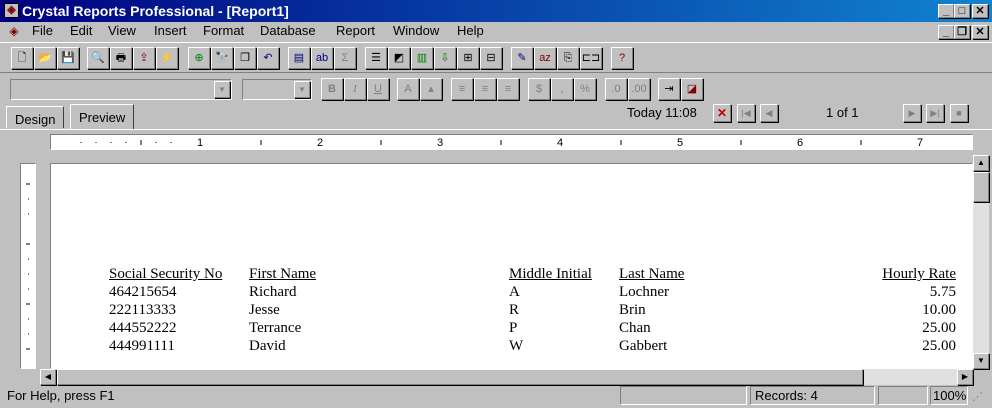 This screenshot has width=992, height=408. What do you see at coordinates (355, 30) in the screenshot?
I see `menu-report: Report` at bounding box center [355, 30].